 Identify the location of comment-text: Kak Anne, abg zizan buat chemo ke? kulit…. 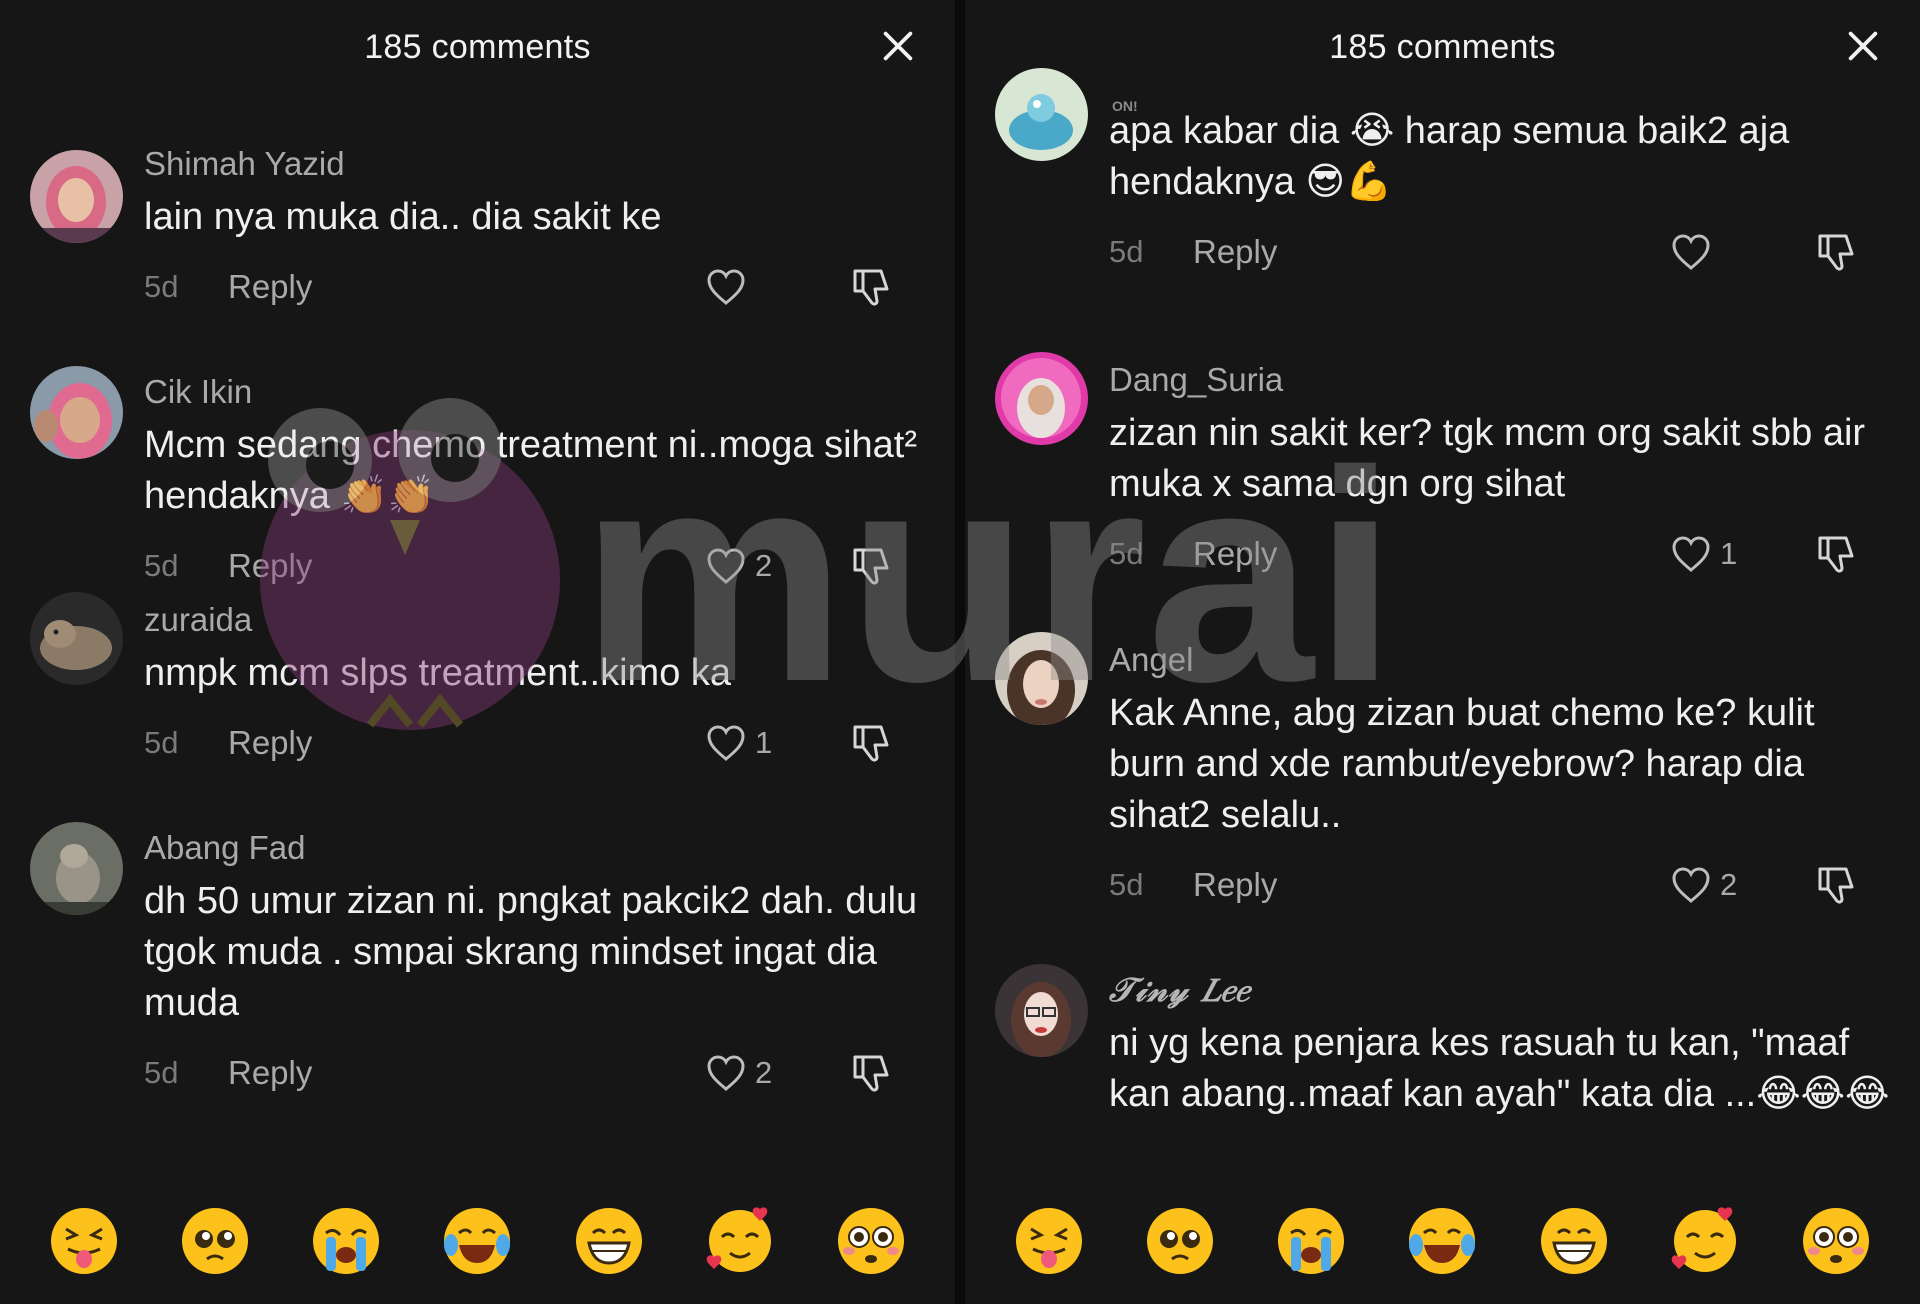
(1462, 764).